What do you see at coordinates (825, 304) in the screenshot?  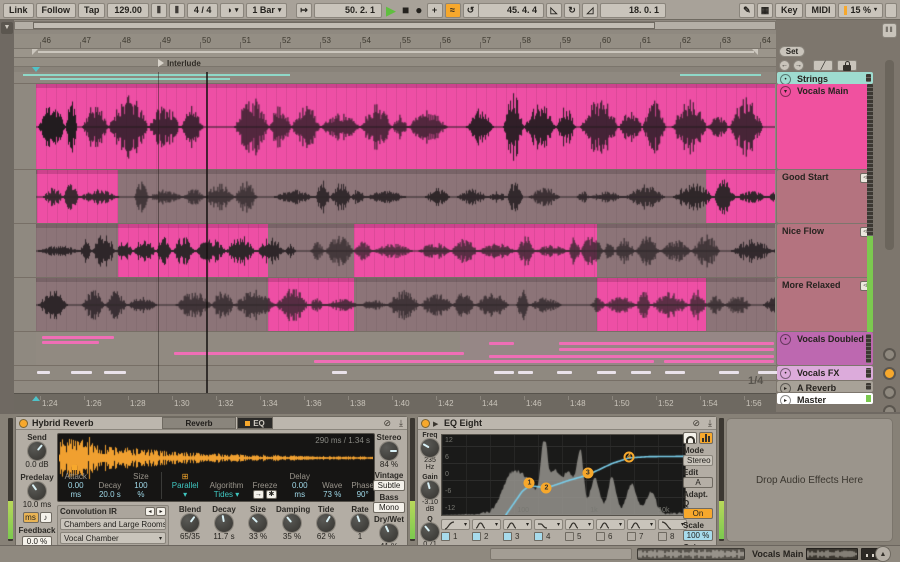 I see `track-header-more-relaxed: More Relaxed ◃` at bounding box center [825, 304].